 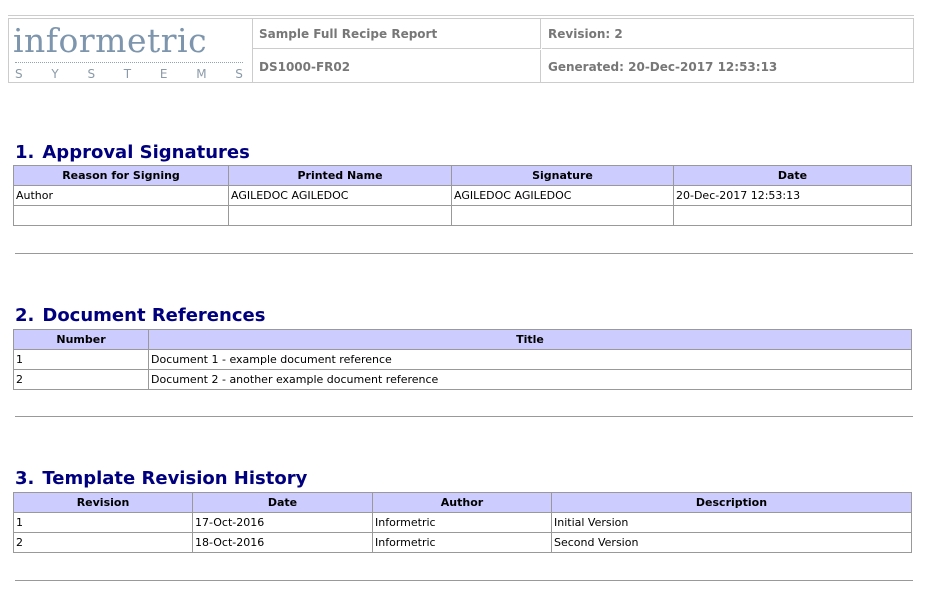 What do you see at coordinates (175, 478) in the screenshot?
I see `section-title: Template Revision History` at bounding box center [175, 478].